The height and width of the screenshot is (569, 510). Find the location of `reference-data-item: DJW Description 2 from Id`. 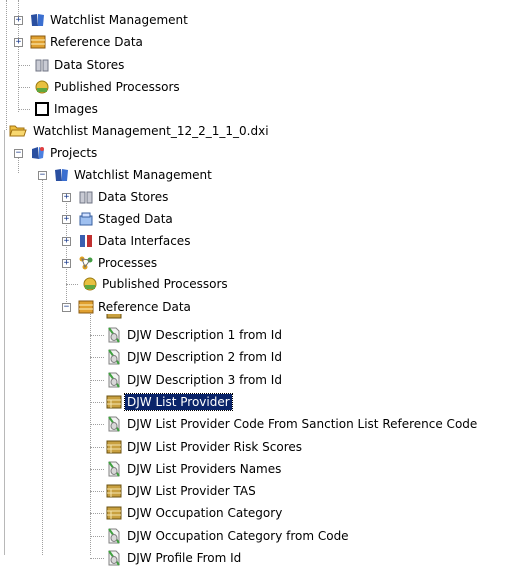

reference-data-item: DJW Description 2 from Id is located at coordinates (204, 357).